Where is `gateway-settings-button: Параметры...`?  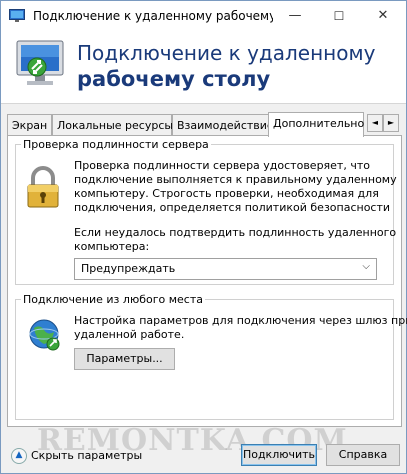 gateway-settings-button: Параметры... is located at coordinates (124, 359).